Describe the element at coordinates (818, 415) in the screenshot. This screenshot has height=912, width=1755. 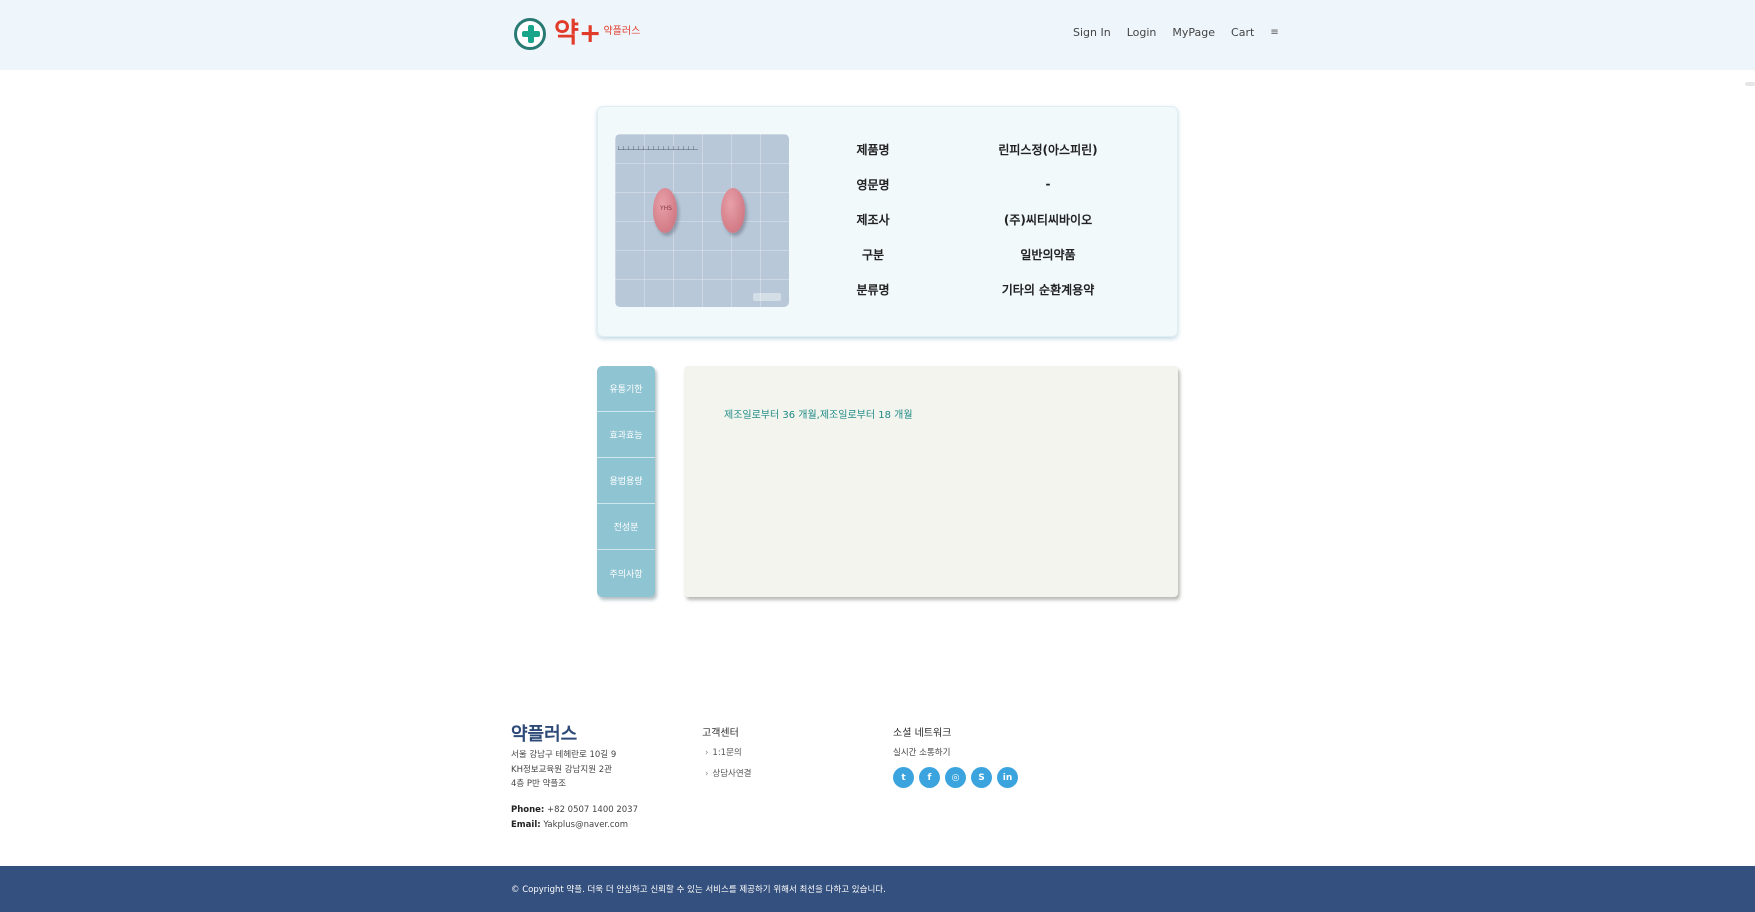
I see `tab-content-text: 제조일로부터 36 개월,제조일로부터 18 개월` at that location.